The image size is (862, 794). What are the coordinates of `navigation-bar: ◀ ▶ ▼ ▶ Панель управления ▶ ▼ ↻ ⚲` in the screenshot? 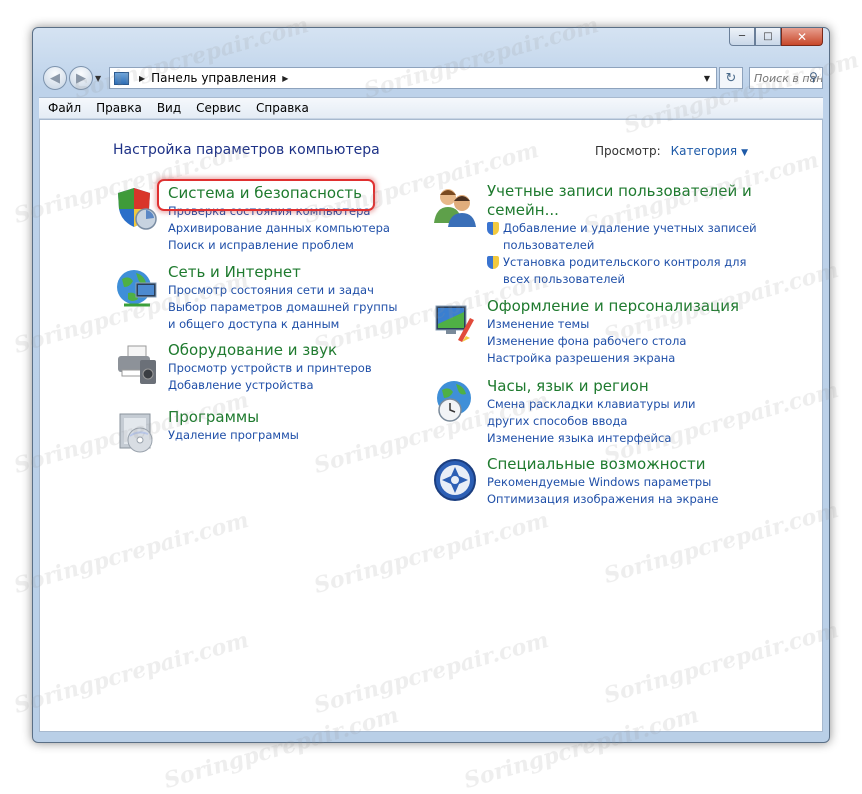 It's located at (431, 78).